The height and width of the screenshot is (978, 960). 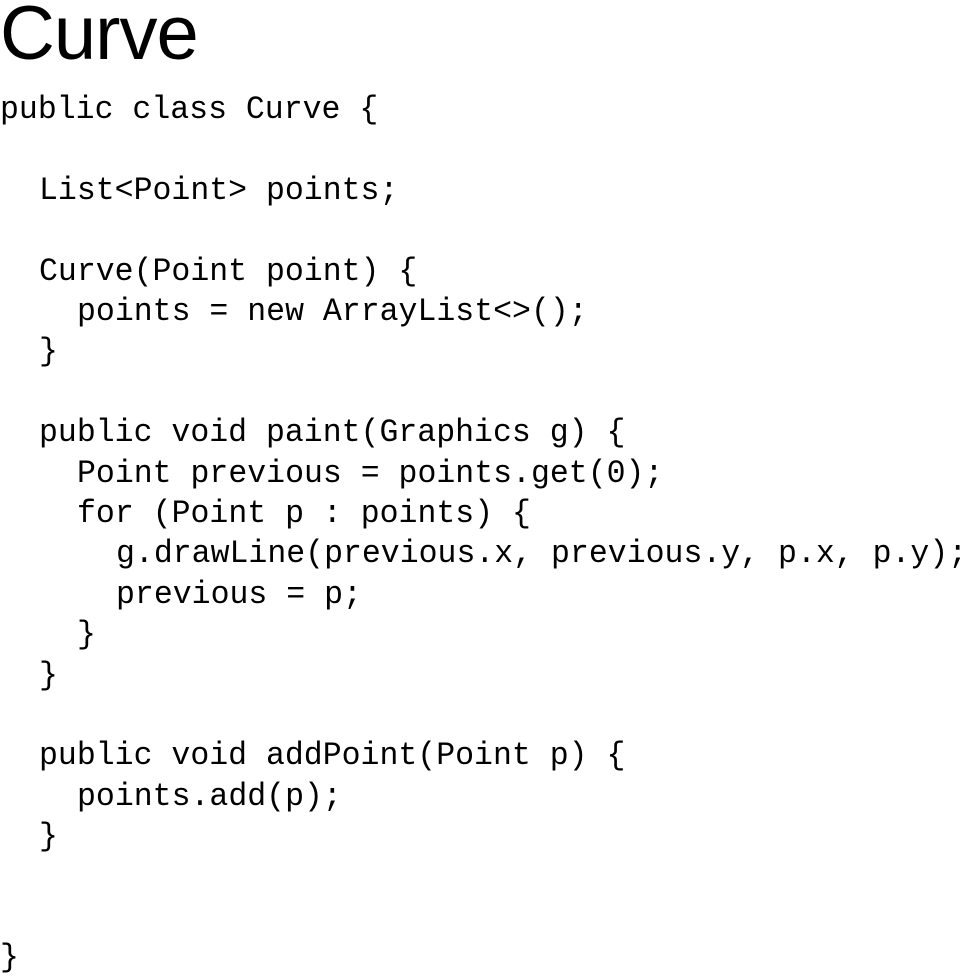 I want to click on code-line: for (Point p : points) {, so click(x=304, y=513).